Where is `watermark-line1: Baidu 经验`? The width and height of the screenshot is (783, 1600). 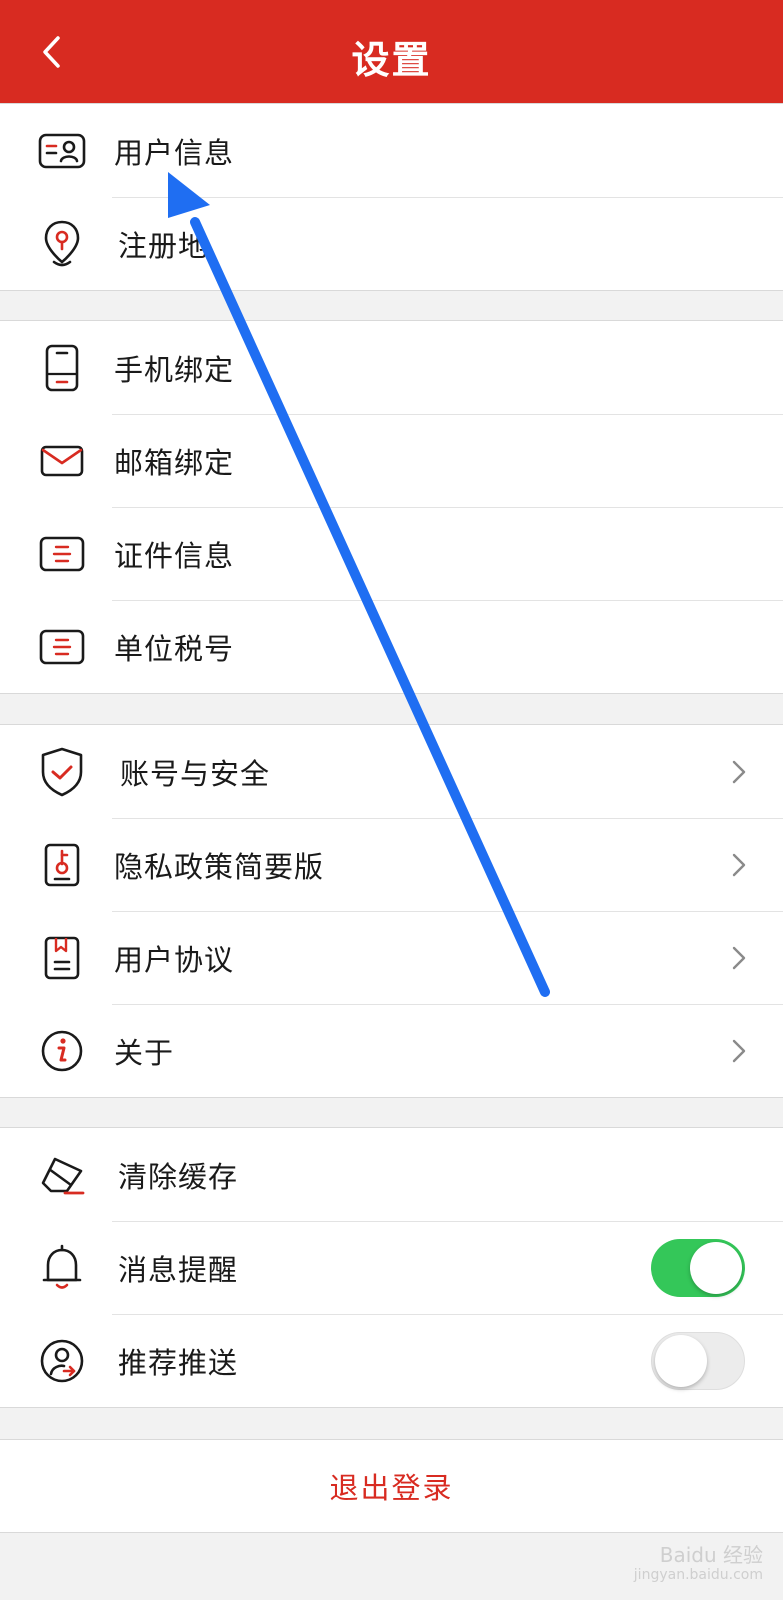
watermark-line1: Baidu 经验 is located at coordinates (711, 1555).